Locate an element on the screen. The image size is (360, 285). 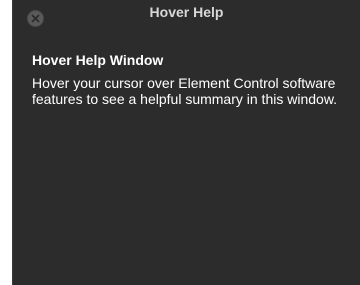
title-bar: Hover Help is located at coordinates (186, 13).